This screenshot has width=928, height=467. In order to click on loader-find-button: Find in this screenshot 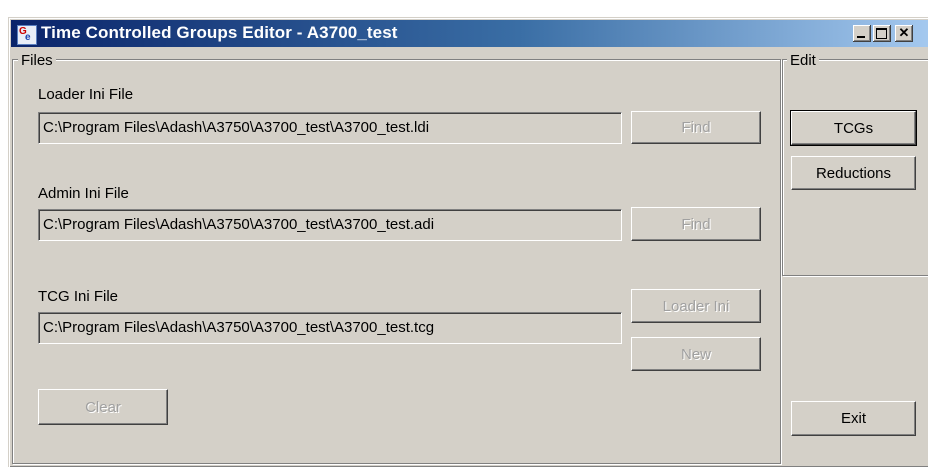, I will do `click(696, 127)`.